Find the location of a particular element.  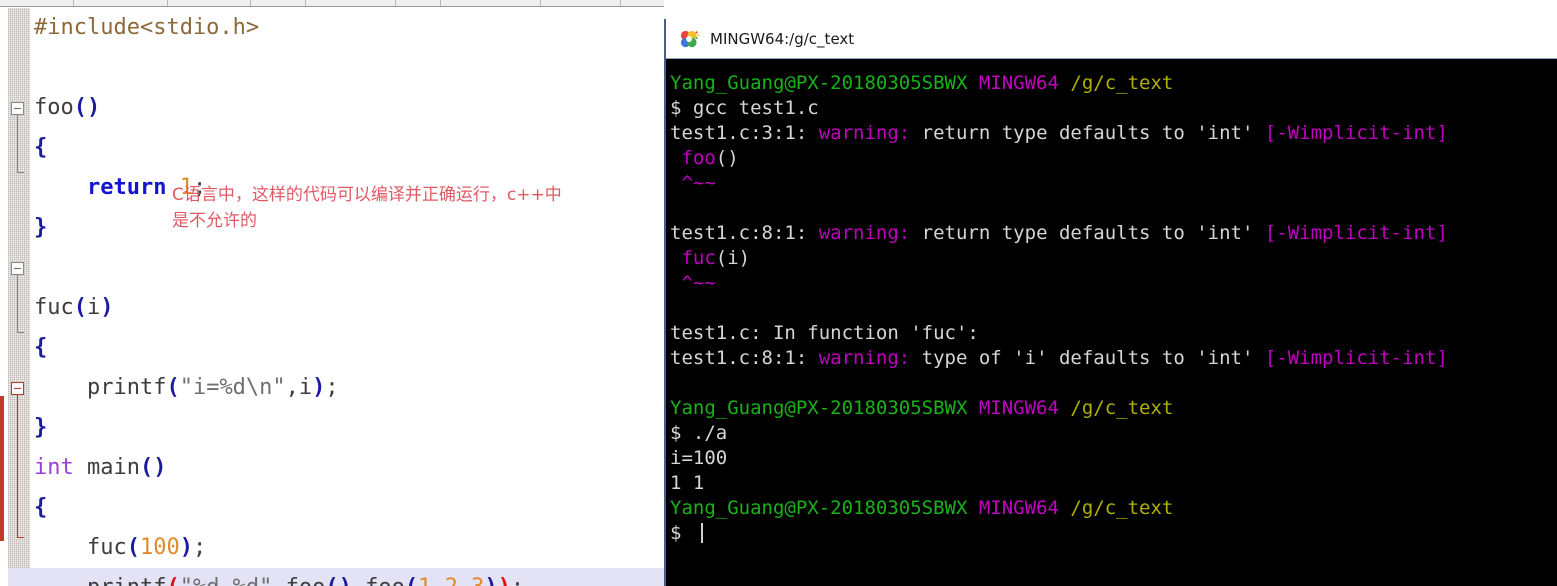

code-line: fuc(i) is located at coordinates (332, 308).